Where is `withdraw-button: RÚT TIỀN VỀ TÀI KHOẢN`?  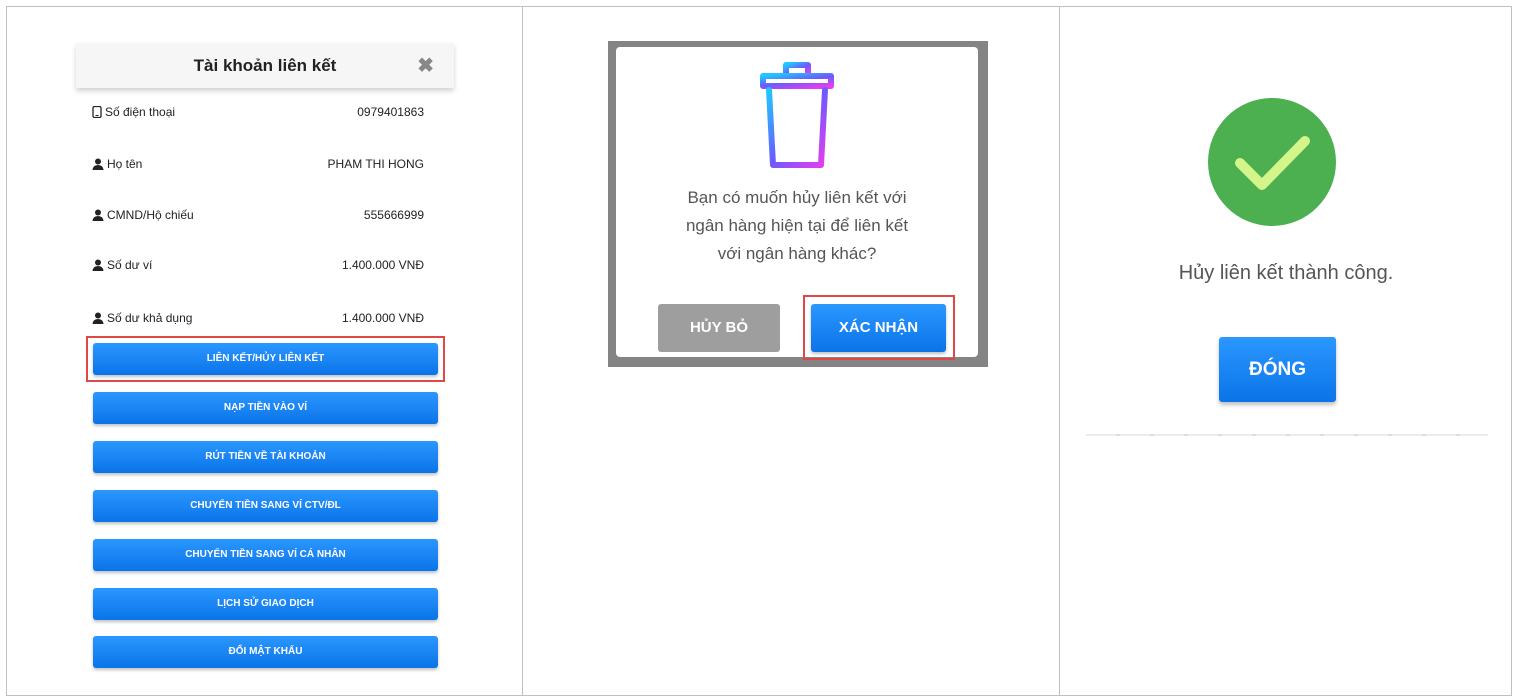
withdraw-button: RÚT TIỀN VỀ TÀI KHOẢN is located at coordinates (265, 457).